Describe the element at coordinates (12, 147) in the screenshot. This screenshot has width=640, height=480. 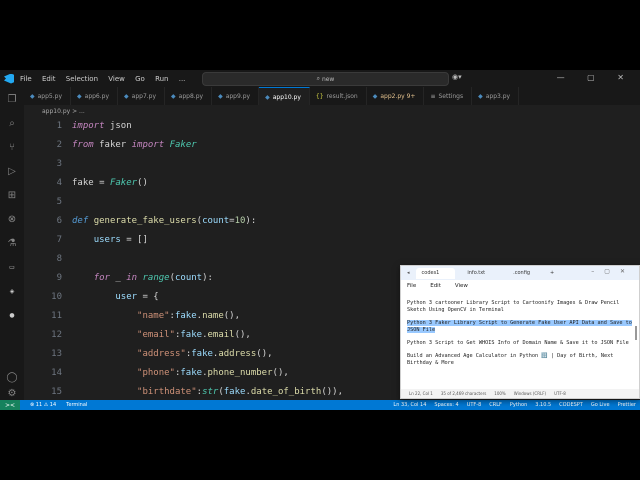
I see `source-control-icon: ⑂` at that location.